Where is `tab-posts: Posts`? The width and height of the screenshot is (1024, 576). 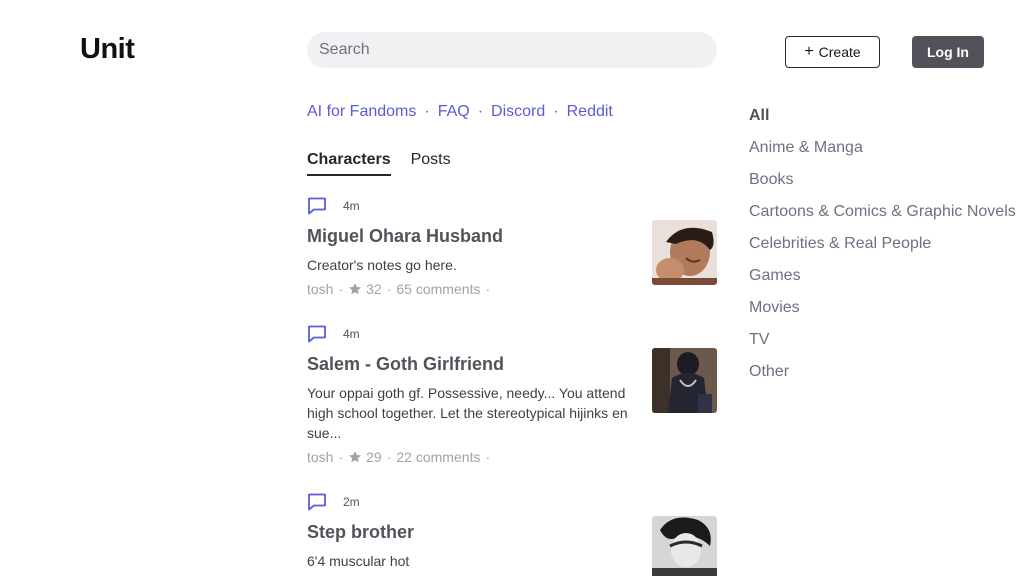
tab-posts: Posts is located at coordinates (431, 163).